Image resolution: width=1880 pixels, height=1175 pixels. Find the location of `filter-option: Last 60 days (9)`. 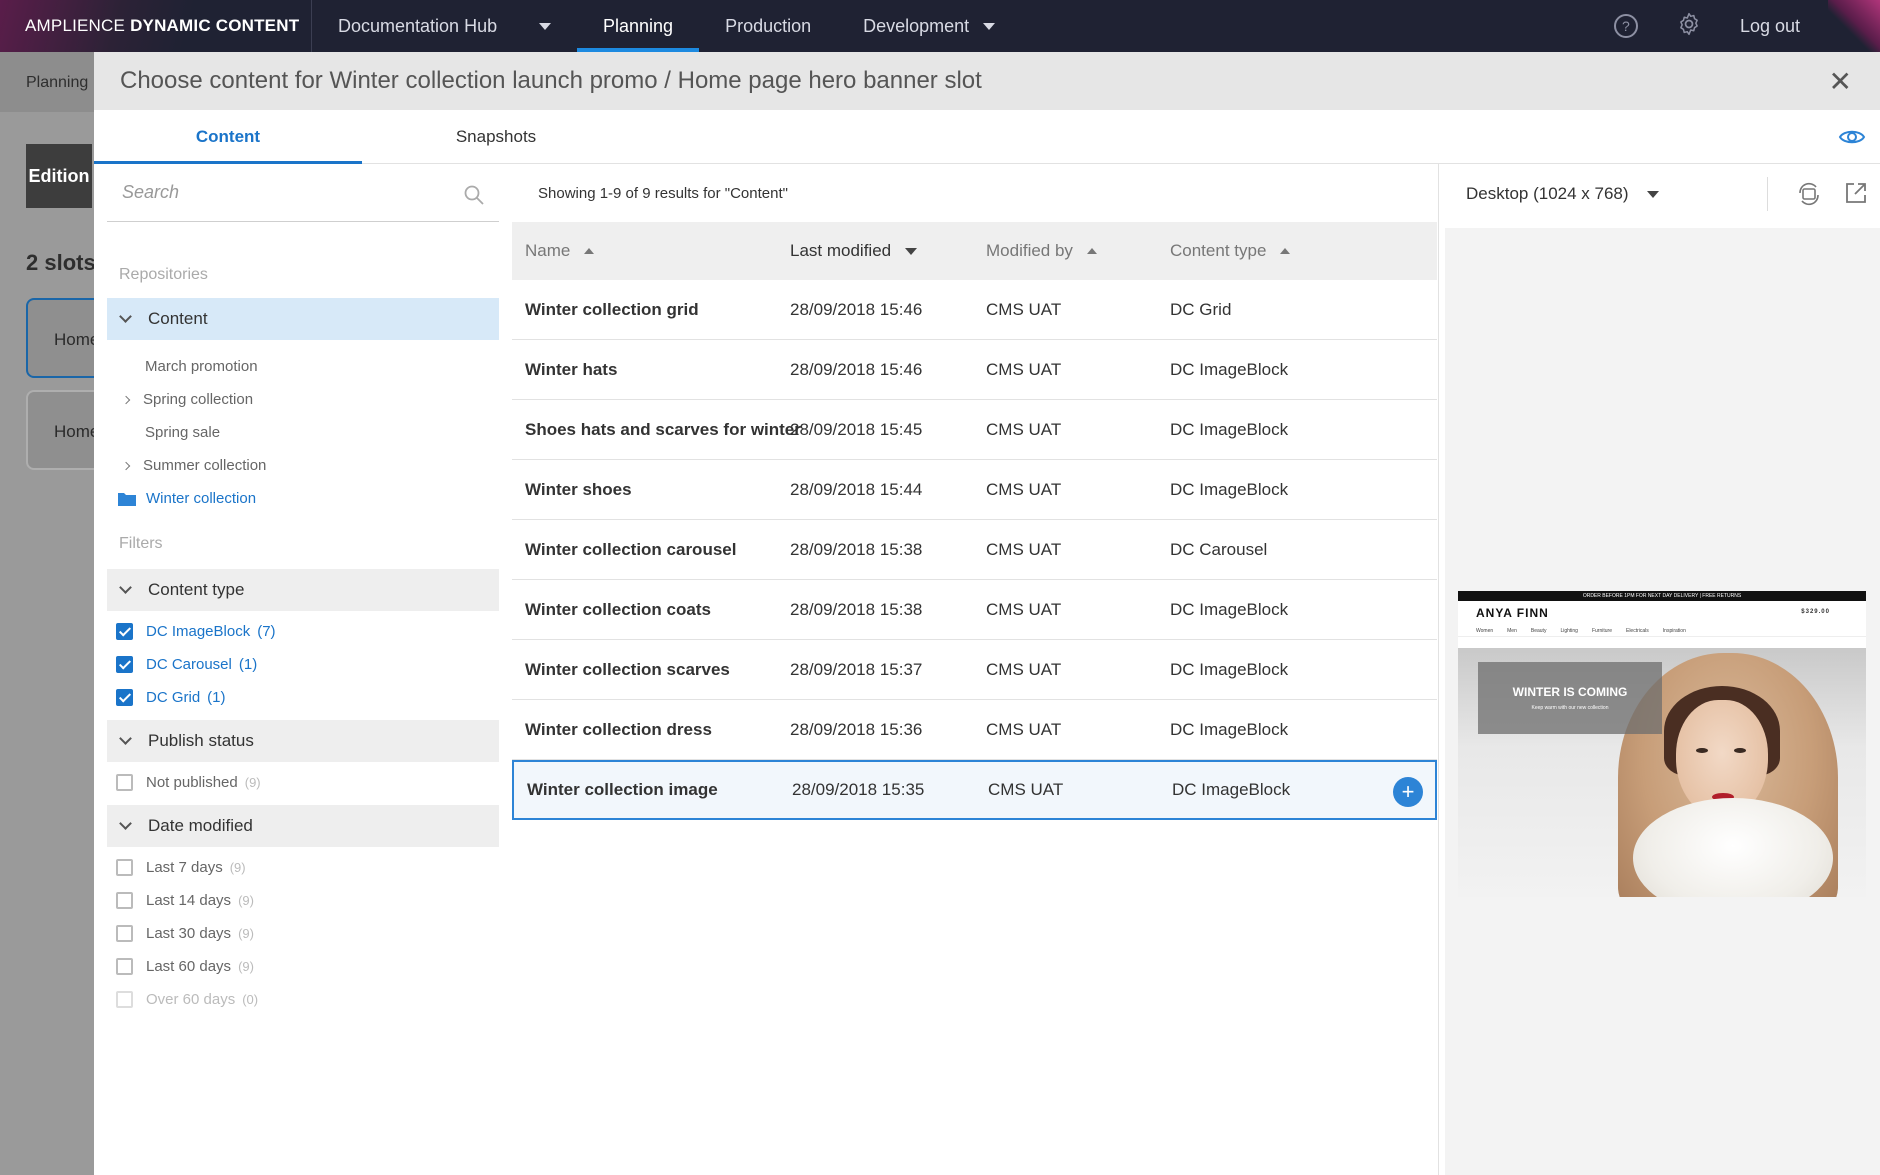

filter-option: Last 60 days (9) is located at coordinates (303, 966).